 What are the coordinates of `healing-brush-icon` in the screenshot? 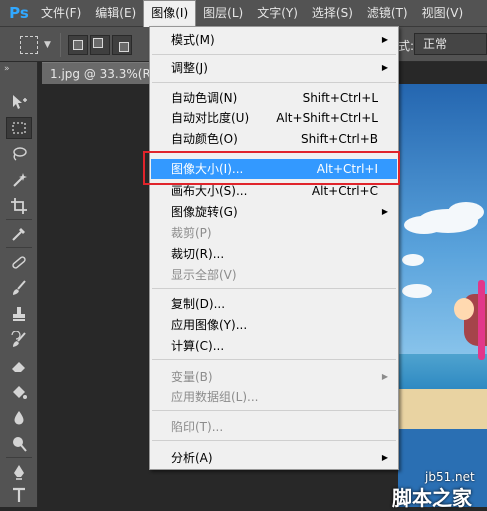 It's located at (19, 262).